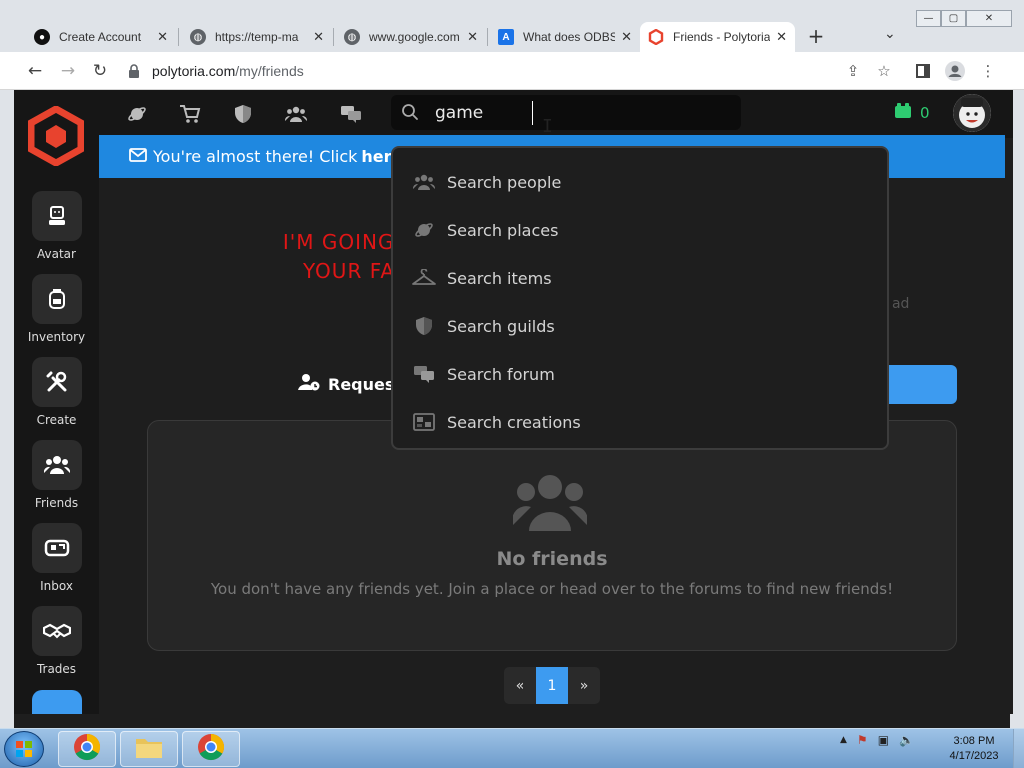 This screenshot has height=768, width=1024. What do you see at coordinates (190, 114) in the screenshot?
I see `cart-icon` at bounding box center [190, 114].